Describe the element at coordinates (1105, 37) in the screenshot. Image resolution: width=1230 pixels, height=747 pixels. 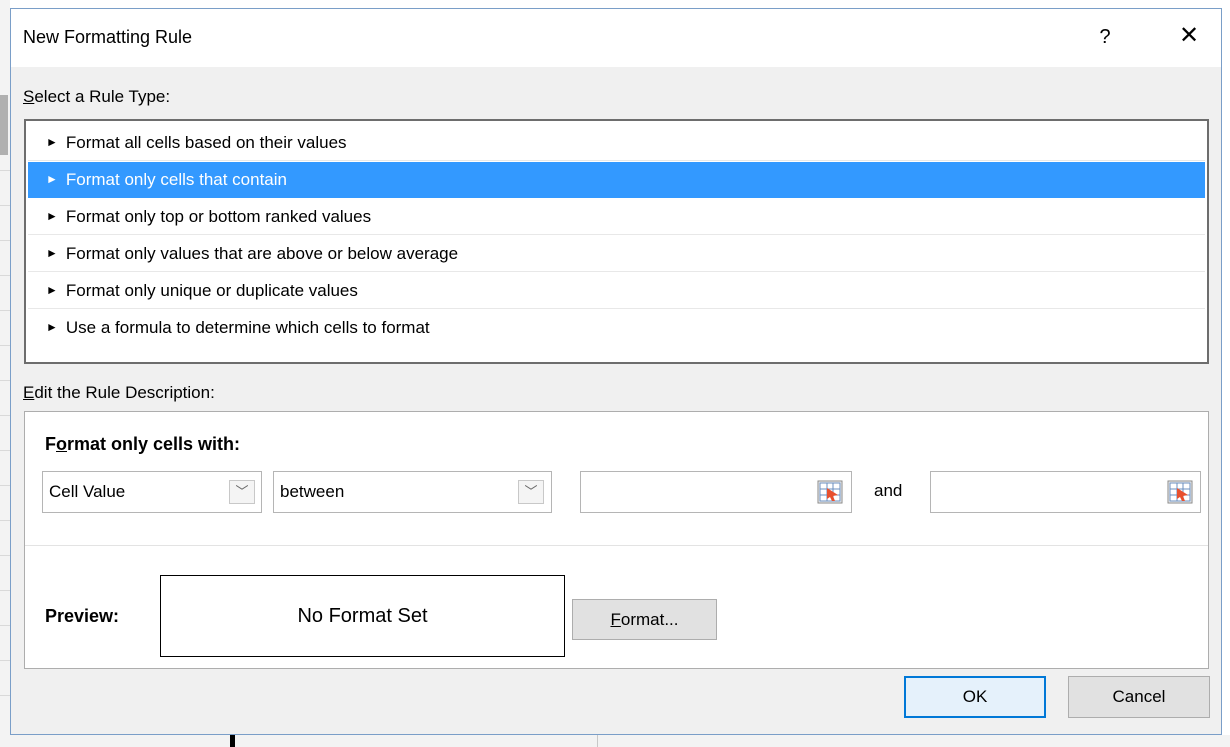
I see `help-button: ?` at that location.